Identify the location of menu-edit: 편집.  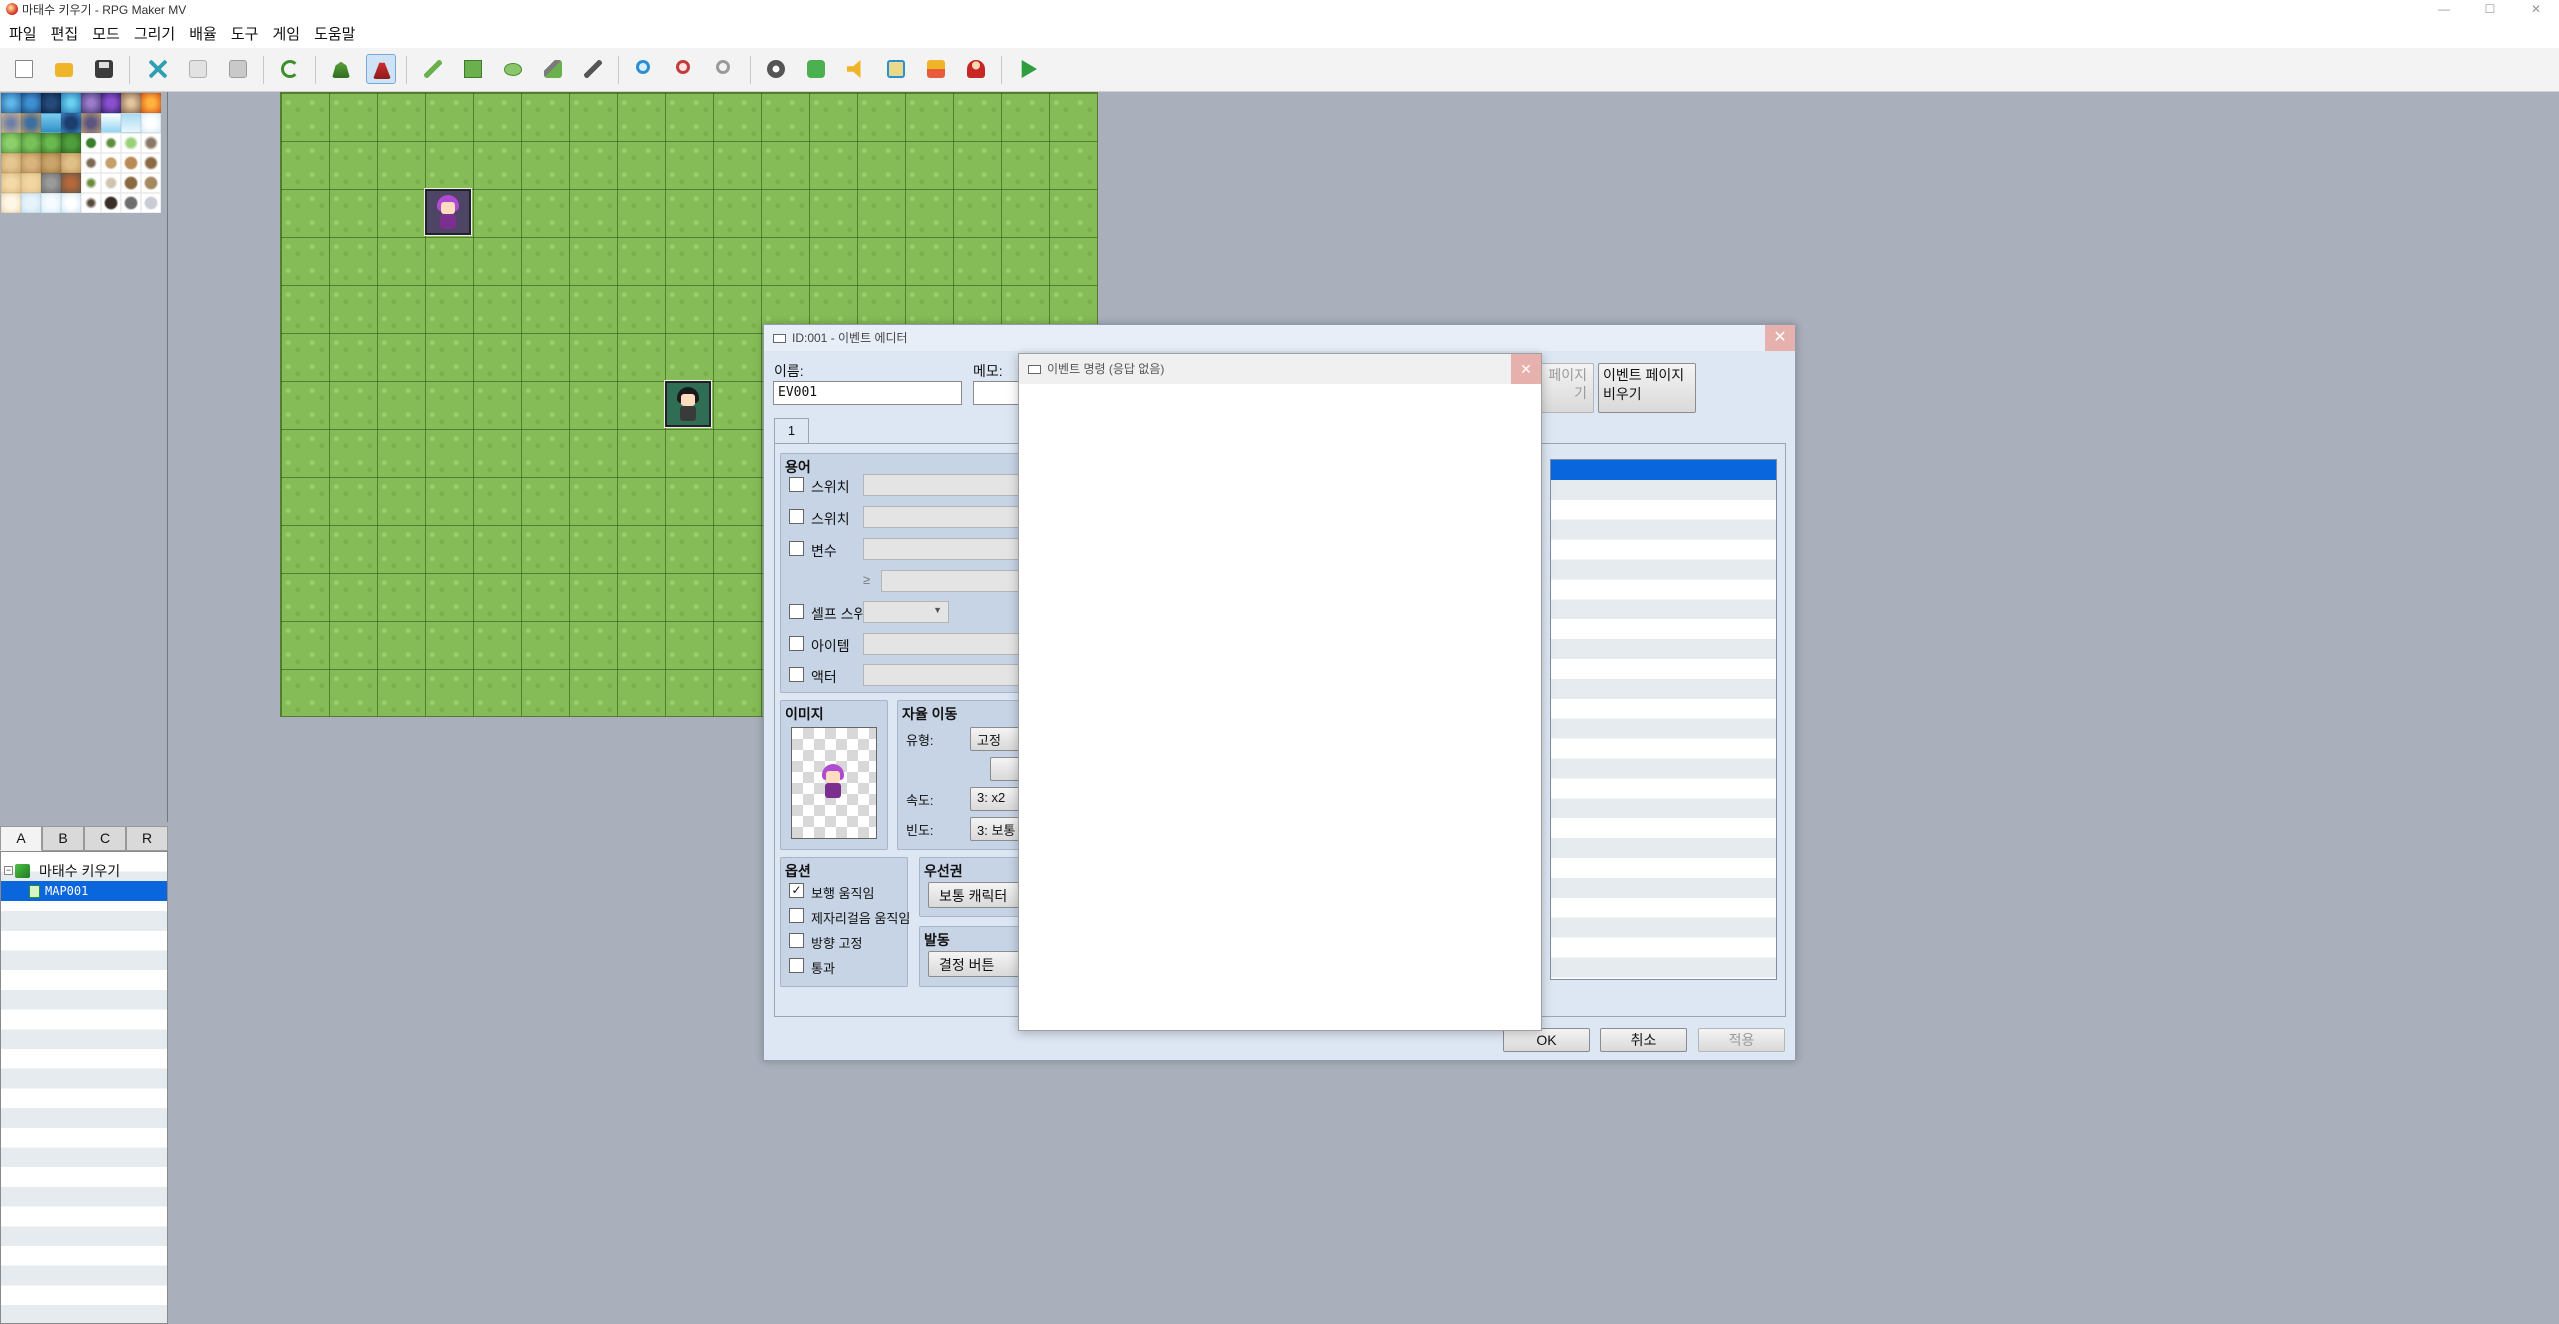
(67, 33).